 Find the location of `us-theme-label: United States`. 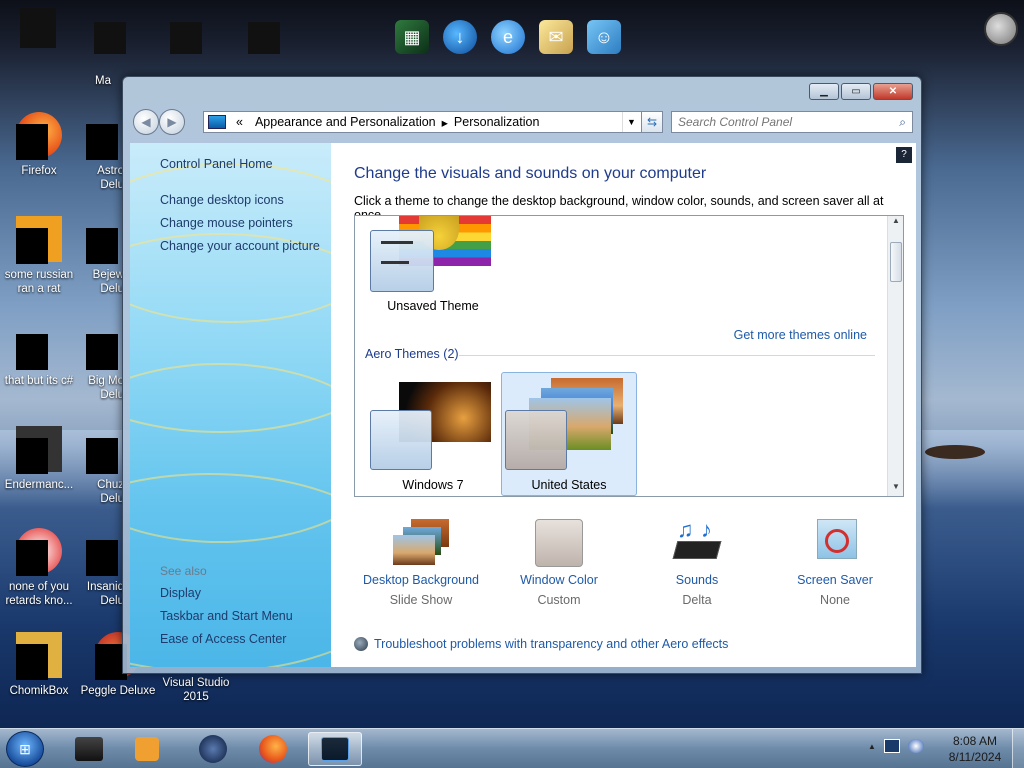

us-theme-label: United States is located at coordinates (569, 485).